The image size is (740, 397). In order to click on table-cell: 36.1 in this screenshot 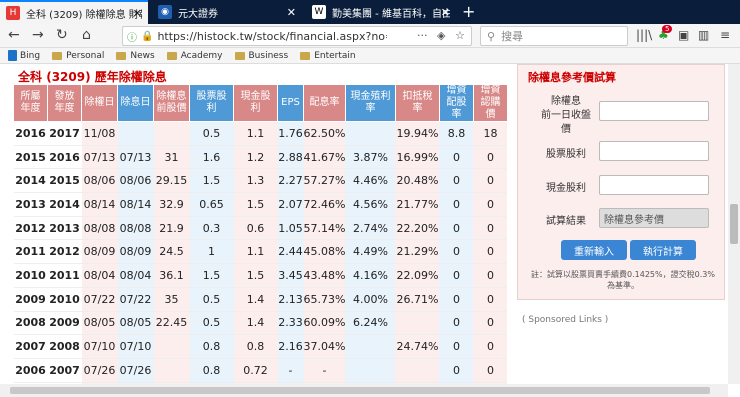, I will do `click(171, 275)`.